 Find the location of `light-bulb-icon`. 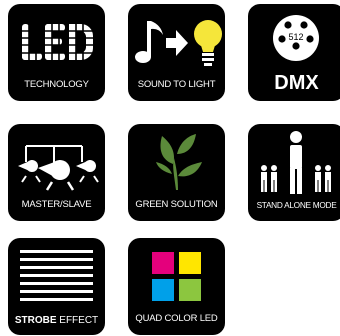

light-bulb-icon is located at coordinates (208, 43).